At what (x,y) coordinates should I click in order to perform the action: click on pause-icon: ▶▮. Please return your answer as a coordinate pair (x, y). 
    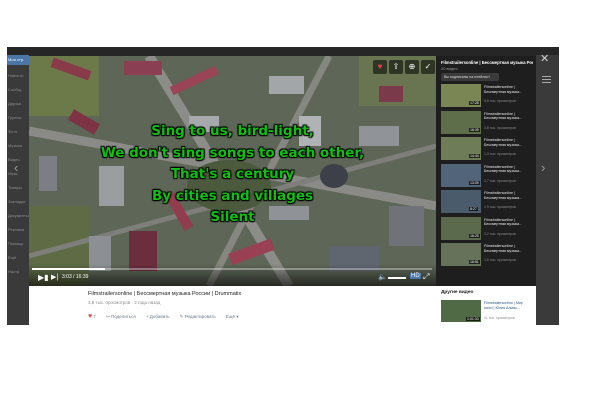
    Looking at the image, I should click on (43, 277).